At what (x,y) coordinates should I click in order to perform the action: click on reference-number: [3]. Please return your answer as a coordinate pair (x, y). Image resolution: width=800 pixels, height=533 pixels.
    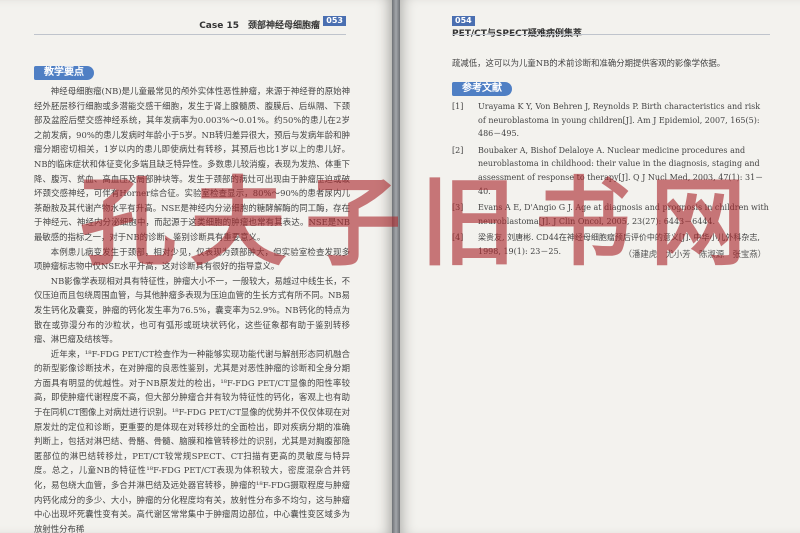
    Looking at the image, I should click on (458, 208).